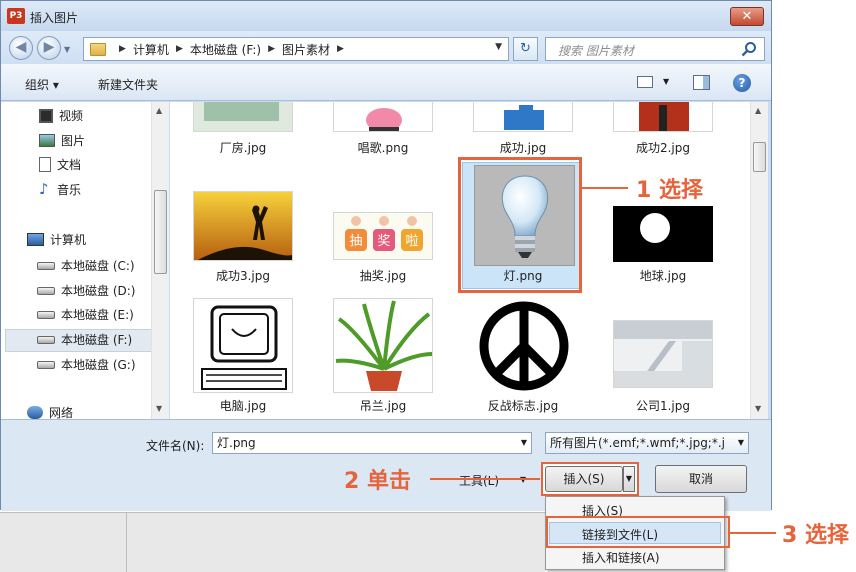 The width and height of the screenshot is (856, 572). Describe the element at coordinates (86, 290) in the screenshot. I see `sidebar-item-drive-d: 本地磁盘 (D:)` at that location.